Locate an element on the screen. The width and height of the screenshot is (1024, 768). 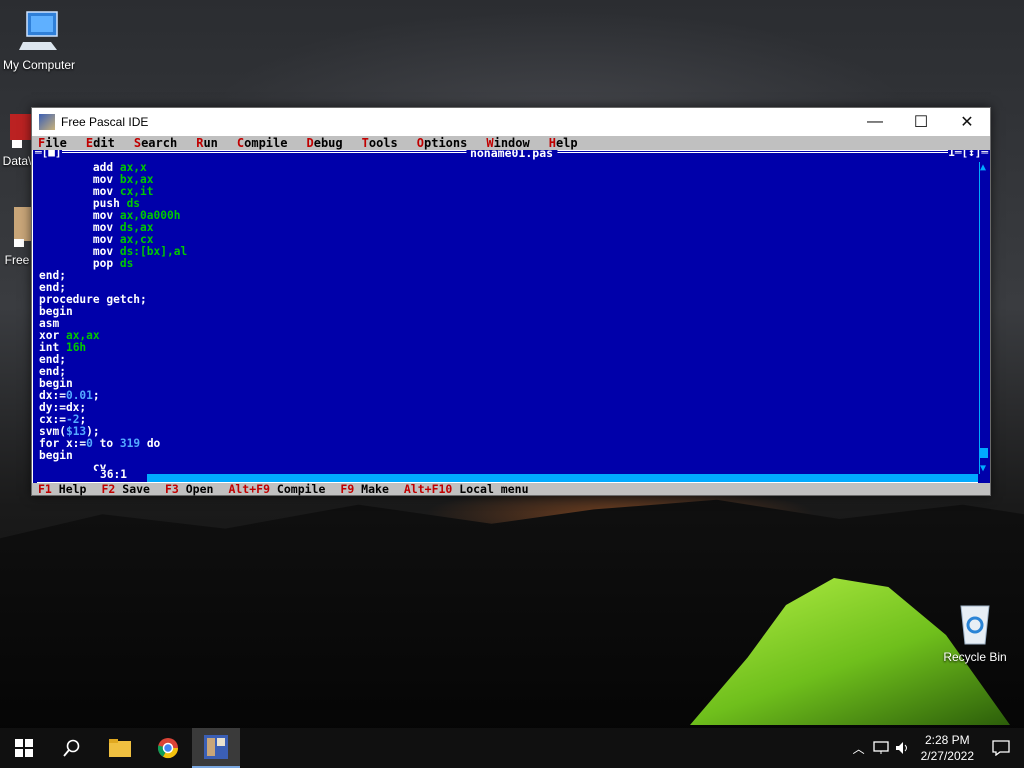
menu-item-debug: Debug is located at coordinates (324, 143).